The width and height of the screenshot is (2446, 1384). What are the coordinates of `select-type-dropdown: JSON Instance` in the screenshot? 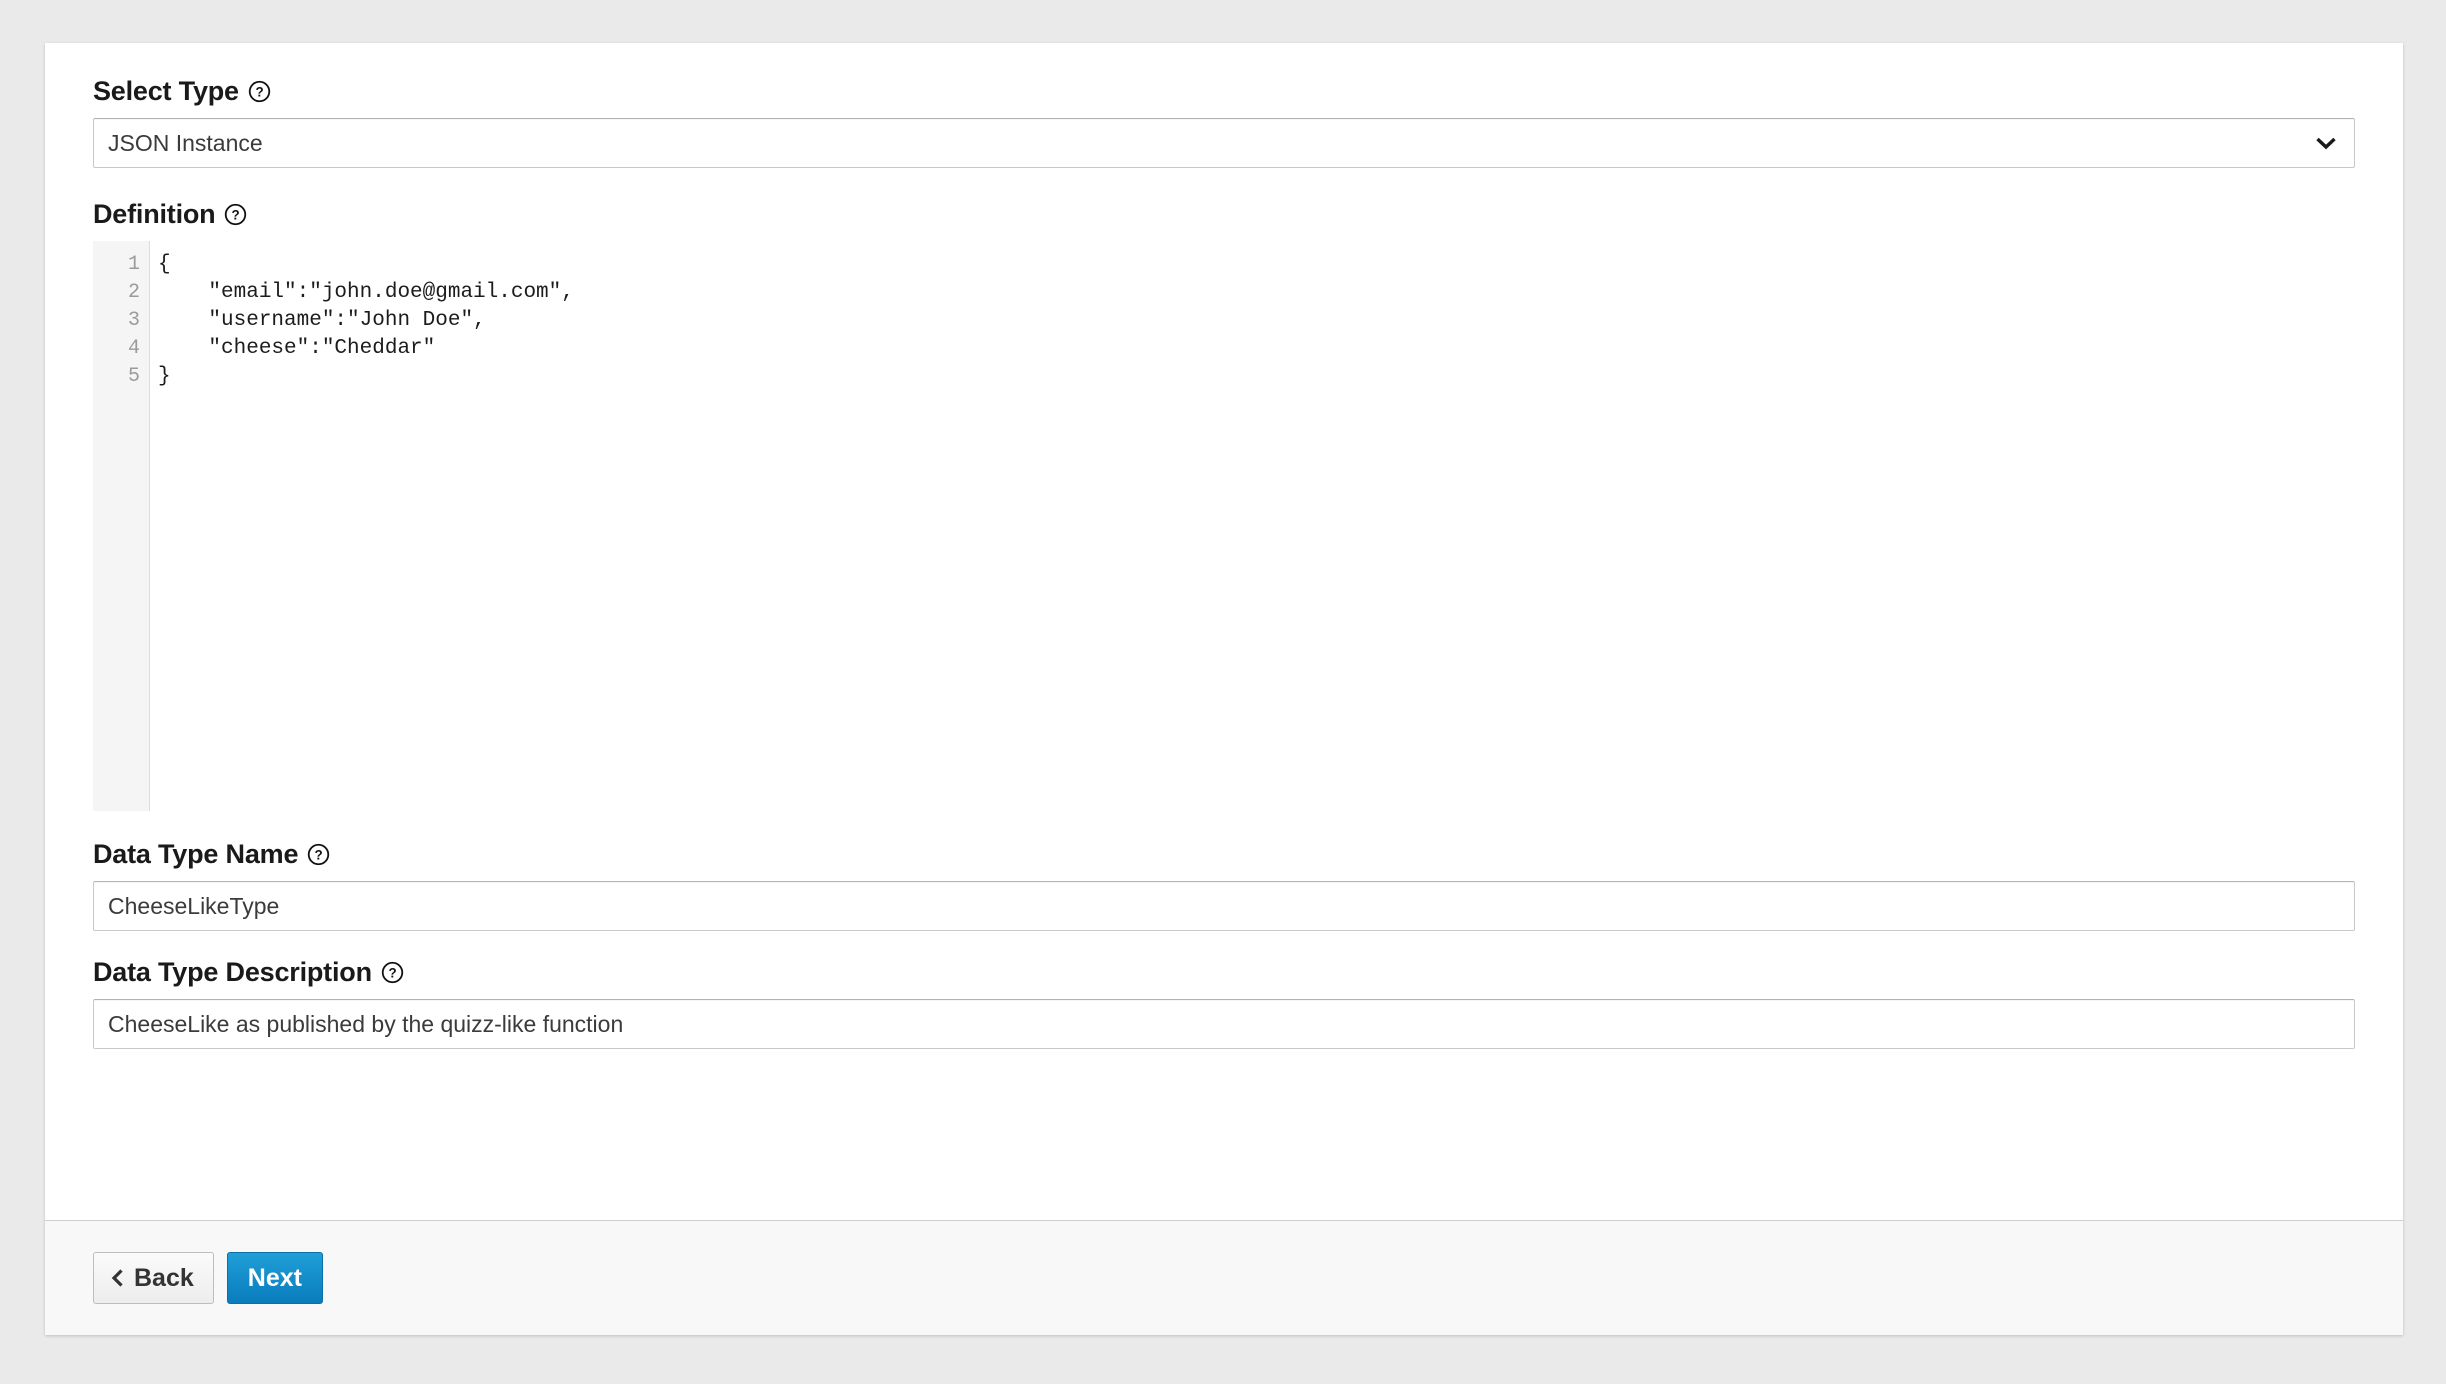 It's located at (1224, 143).